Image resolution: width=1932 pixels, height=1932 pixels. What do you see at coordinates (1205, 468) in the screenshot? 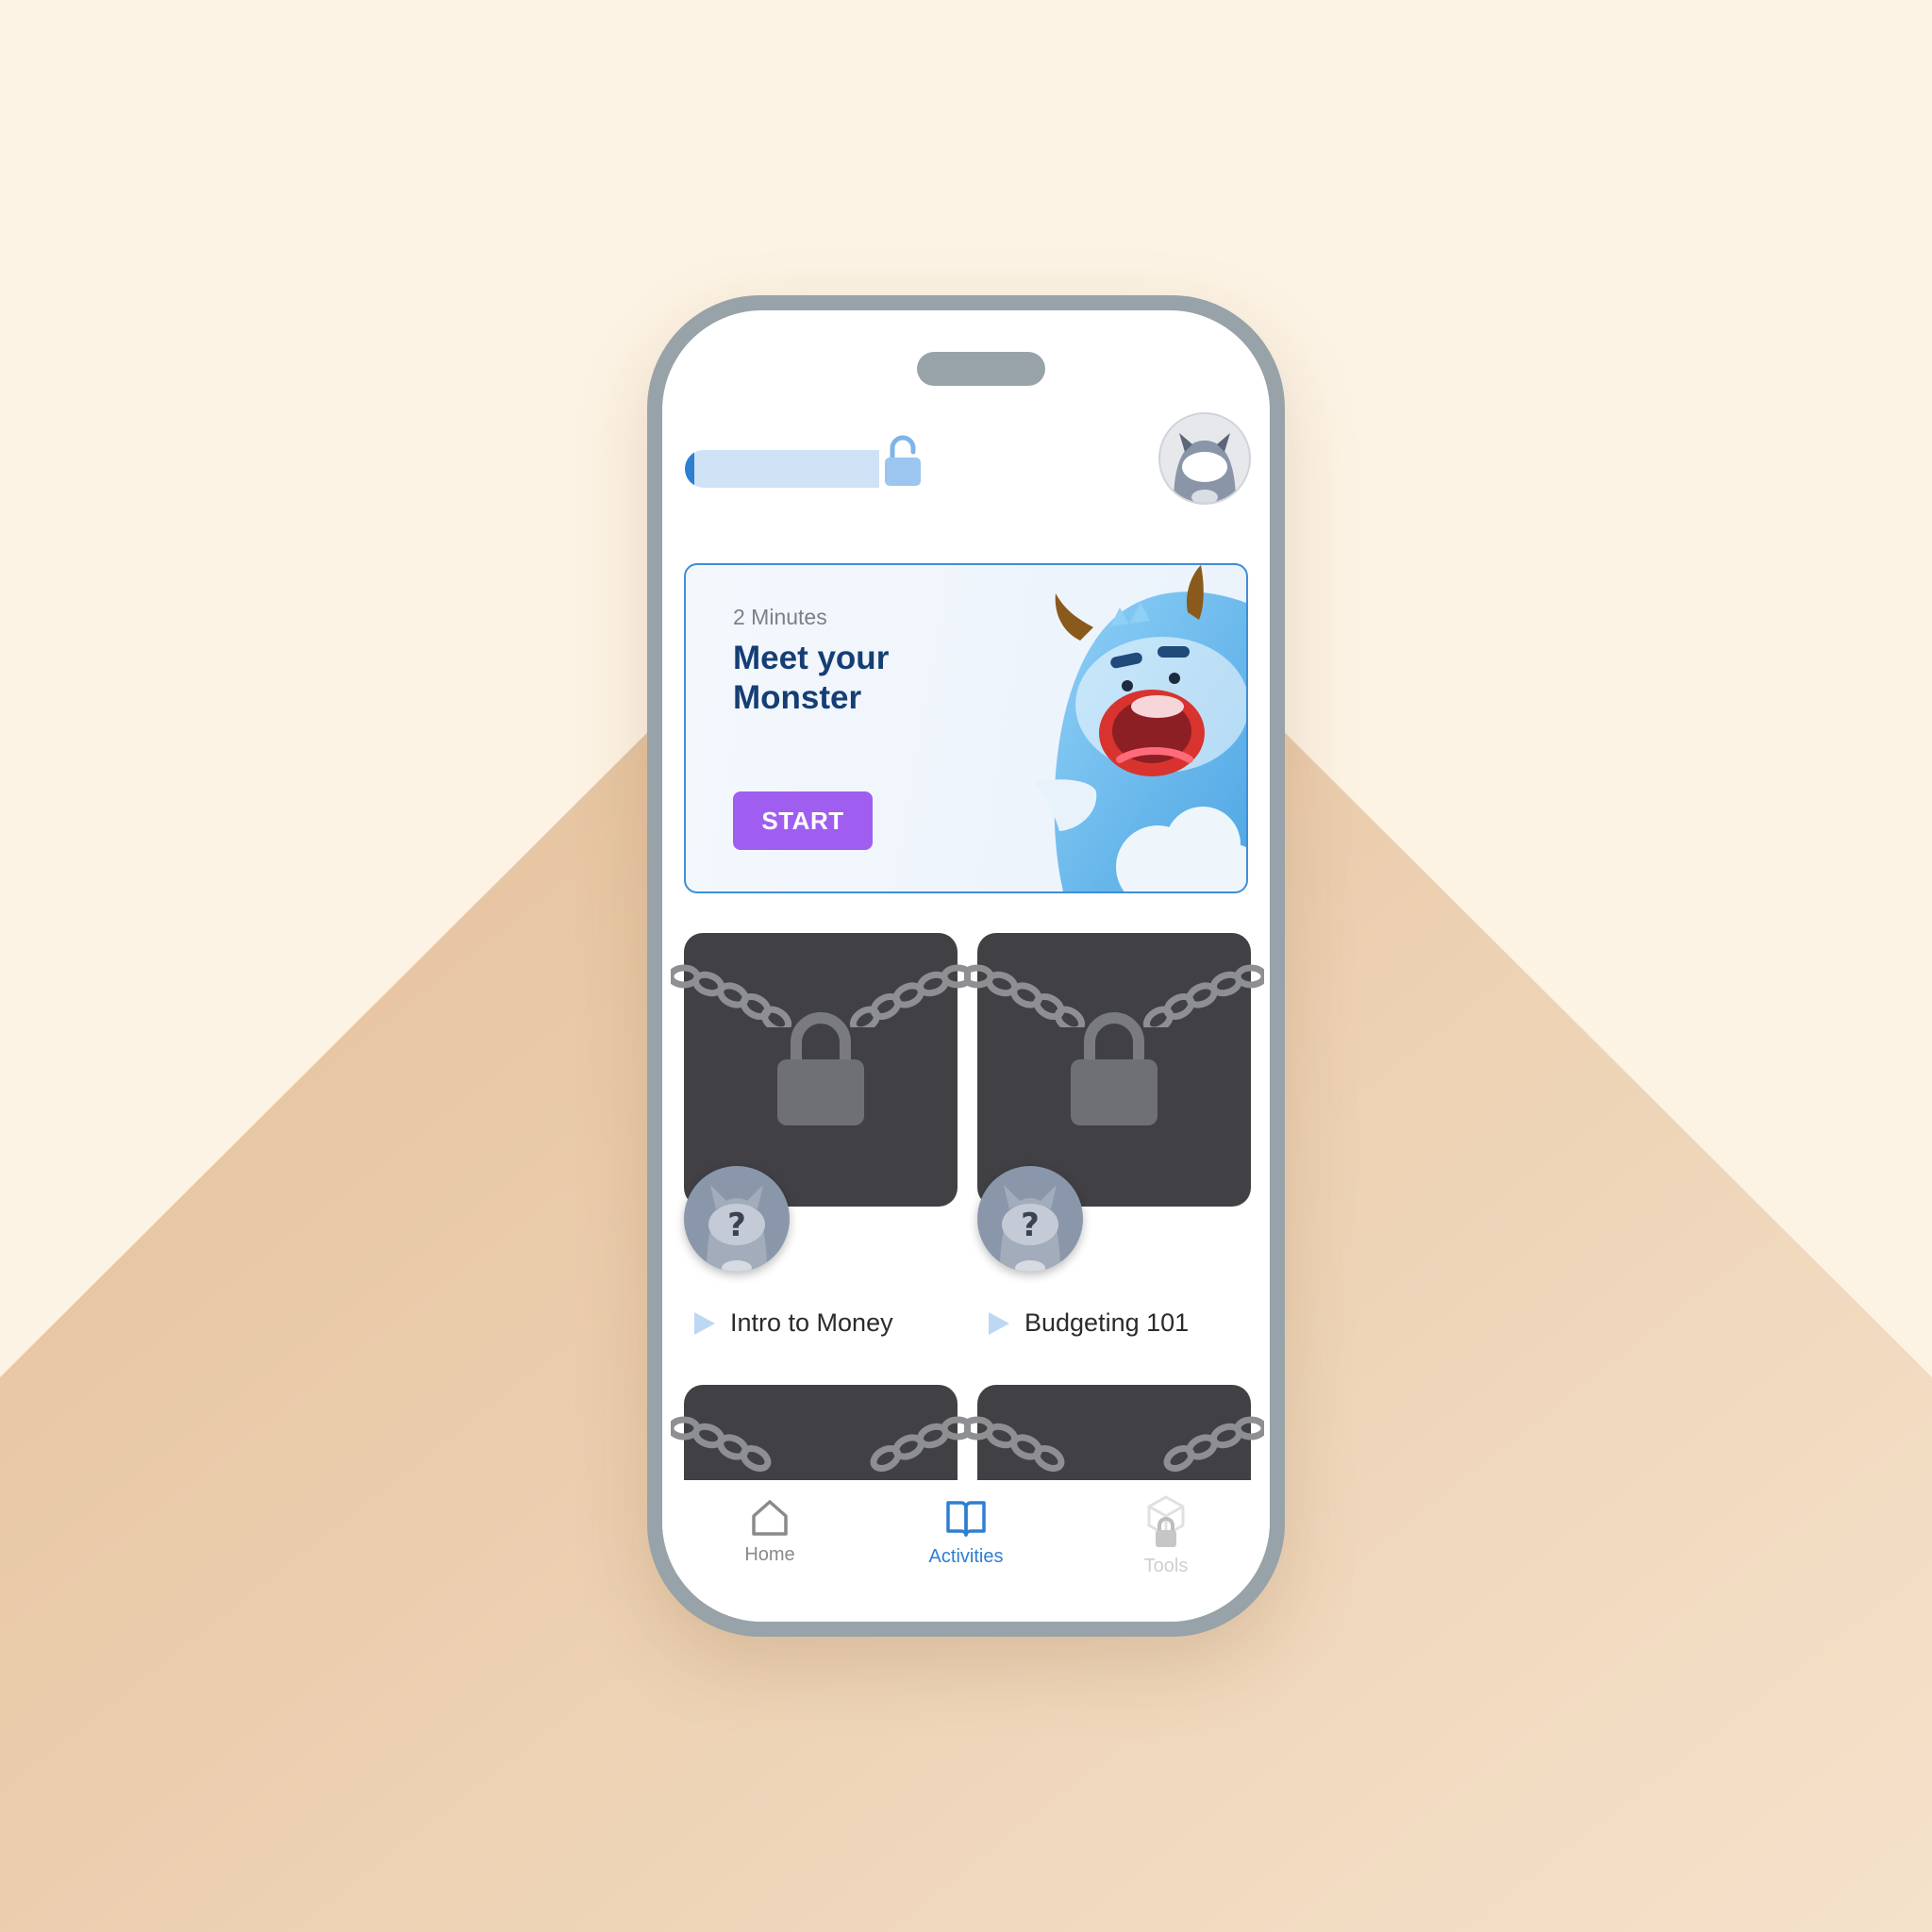
I see `monster-avatar-icon` at bounding box center [1205, 468].